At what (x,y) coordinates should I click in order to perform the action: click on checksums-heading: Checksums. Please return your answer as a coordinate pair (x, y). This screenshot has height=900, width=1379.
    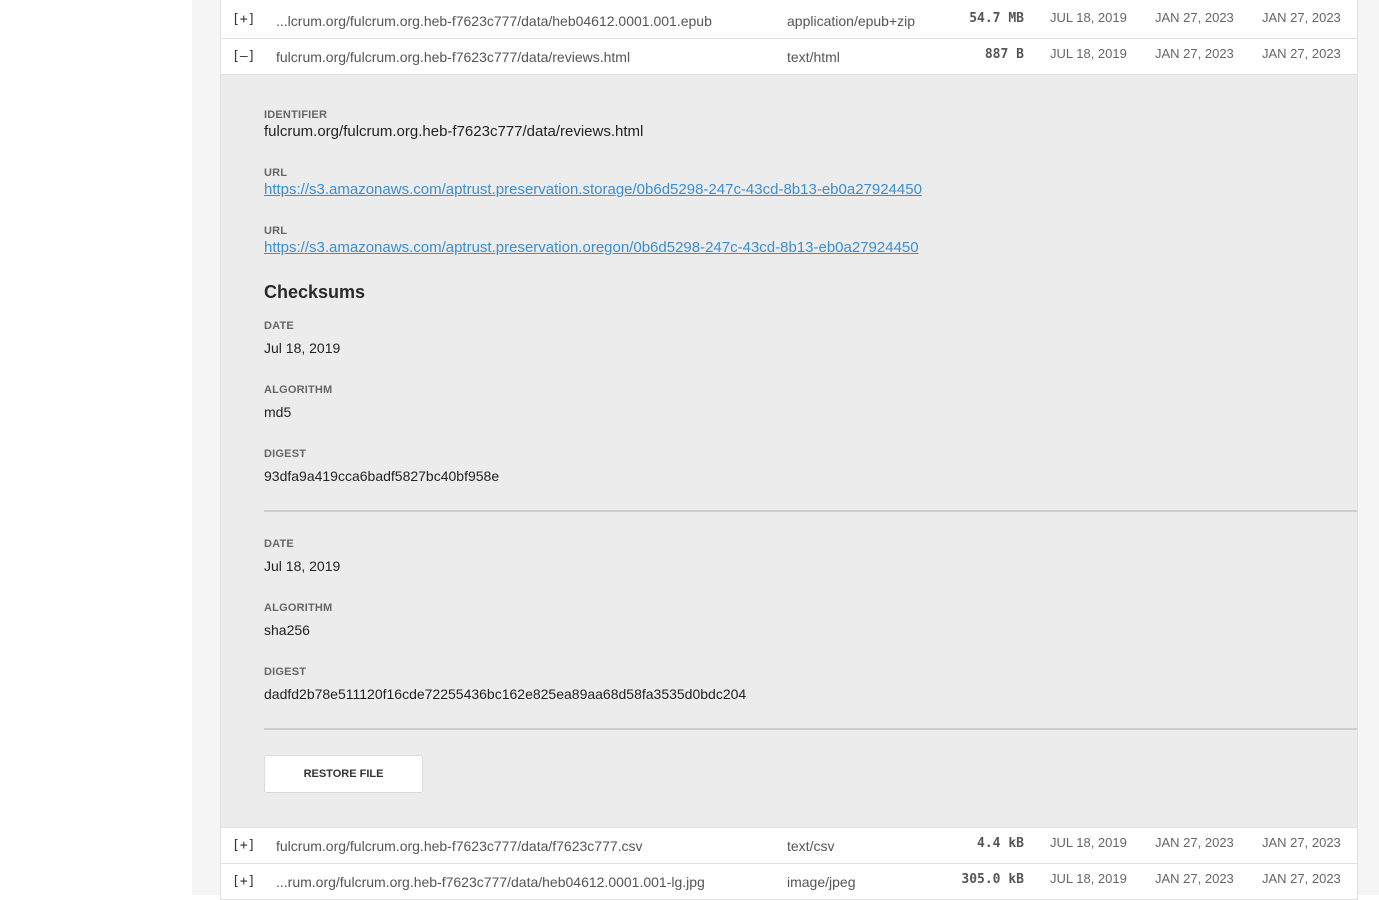
    Looking at the image, I should click on (315, 292).